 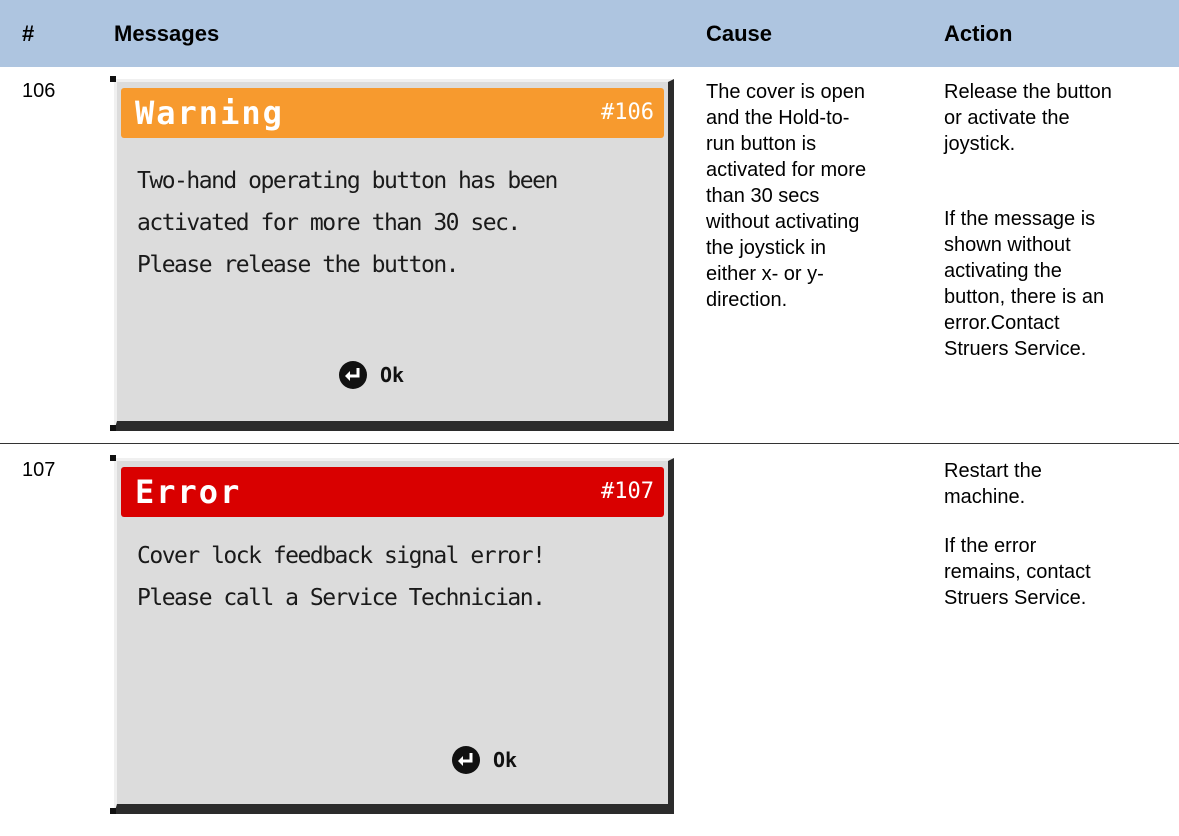 What do you see at coordinates (985, 497) in the screenshot?
I see `action-line: machine.` at bounding box center [985, 497].